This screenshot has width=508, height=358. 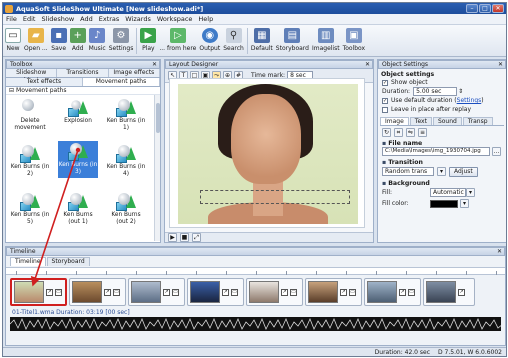 What do you see at coordinates (386, 132) in the screenshot?
I see `rotate-icon: ↻` at bounding box center [386, 132].